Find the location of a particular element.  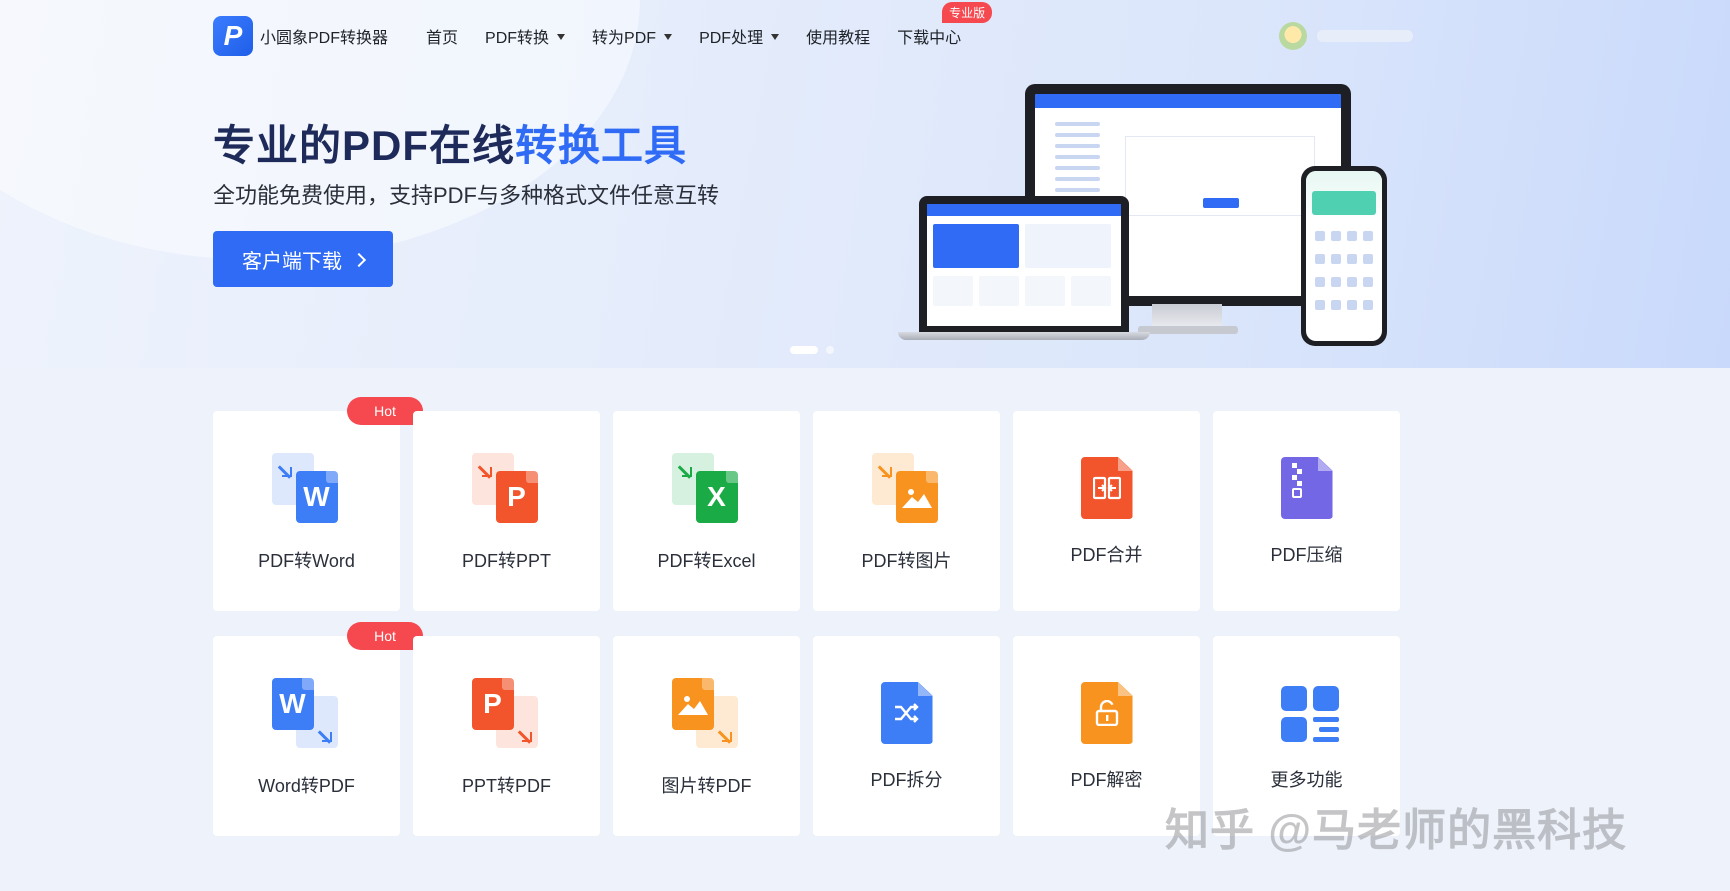

nav-item-pdf-convert: PDF转换 is located at coordinates (525, 36).